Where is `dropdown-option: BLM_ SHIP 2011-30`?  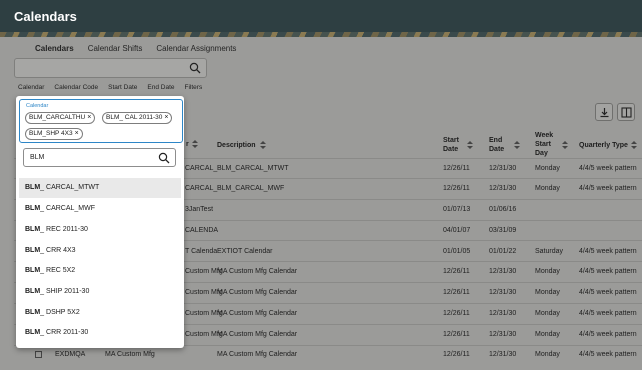 dropdown-option: BLM_ SHIP 2011-30 is located at coordinates (100, 292).